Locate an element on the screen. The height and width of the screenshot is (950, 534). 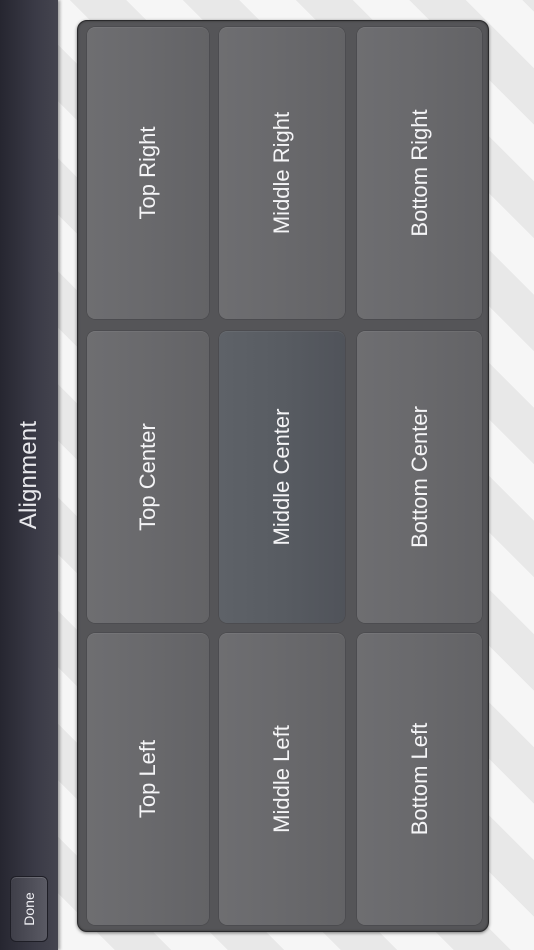
alignment-bottom-right-button: Bottom Right is located at coordinates (419, 173).